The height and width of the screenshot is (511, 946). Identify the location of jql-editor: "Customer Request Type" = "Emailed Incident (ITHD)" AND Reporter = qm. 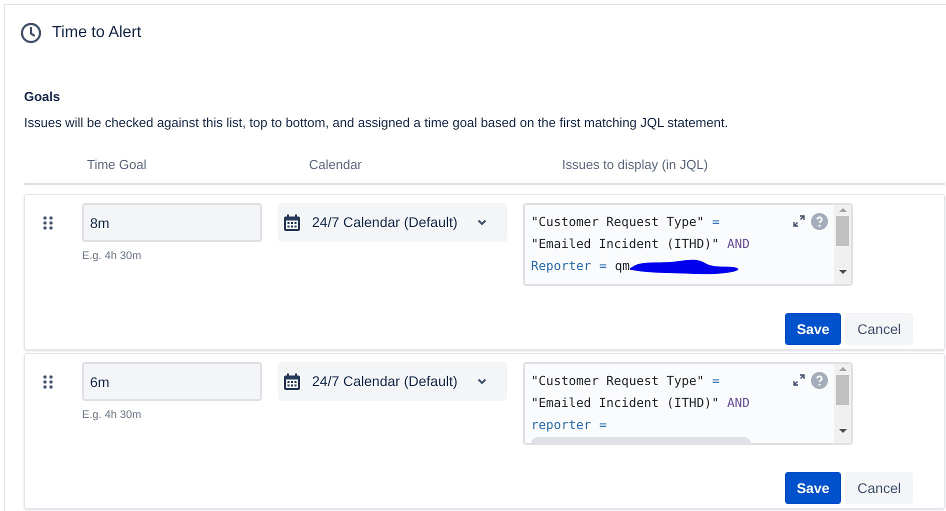
(688, 244).